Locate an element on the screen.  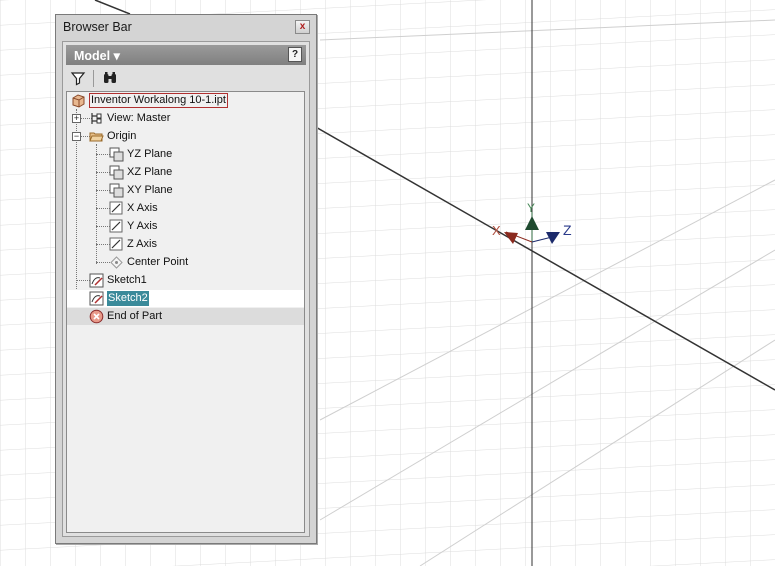
tree-item-view: + View: Master is located at coordinates (185, 118).